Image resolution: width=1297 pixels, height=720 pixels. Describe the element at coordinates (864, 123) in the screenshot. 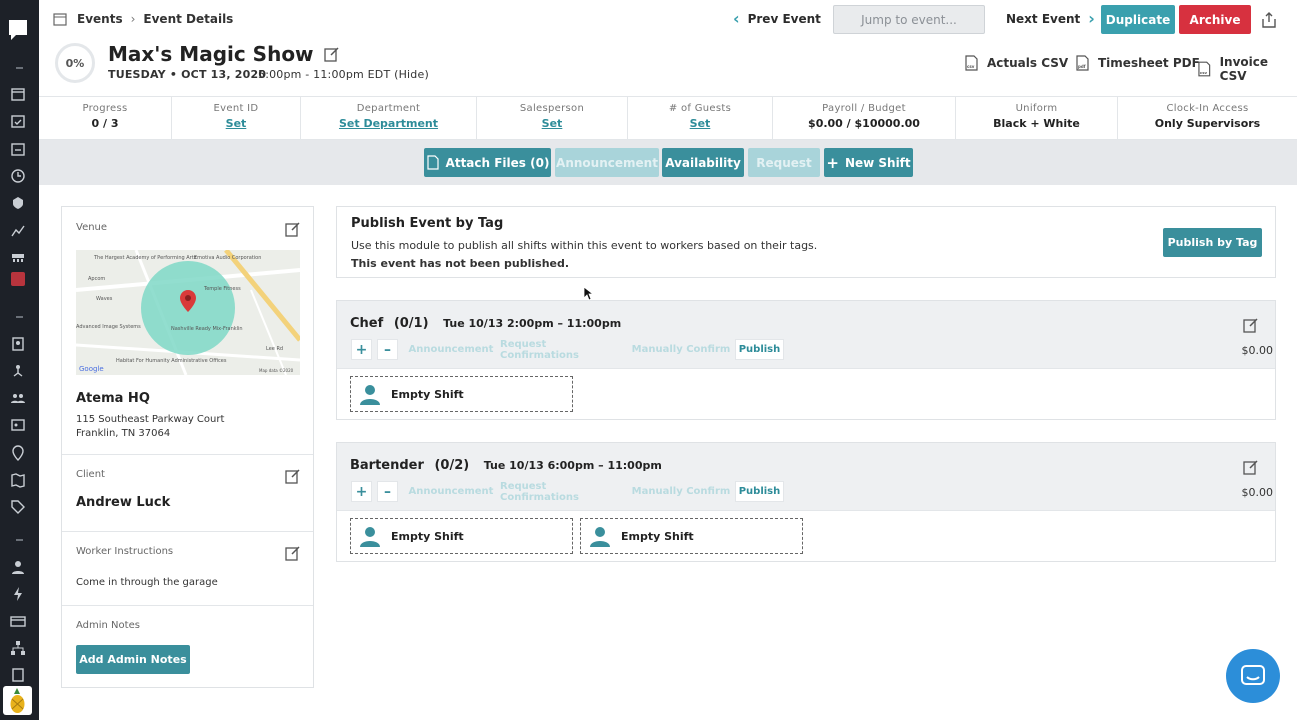

I see `stat-value: $0.00 / $10000.00` at that location.